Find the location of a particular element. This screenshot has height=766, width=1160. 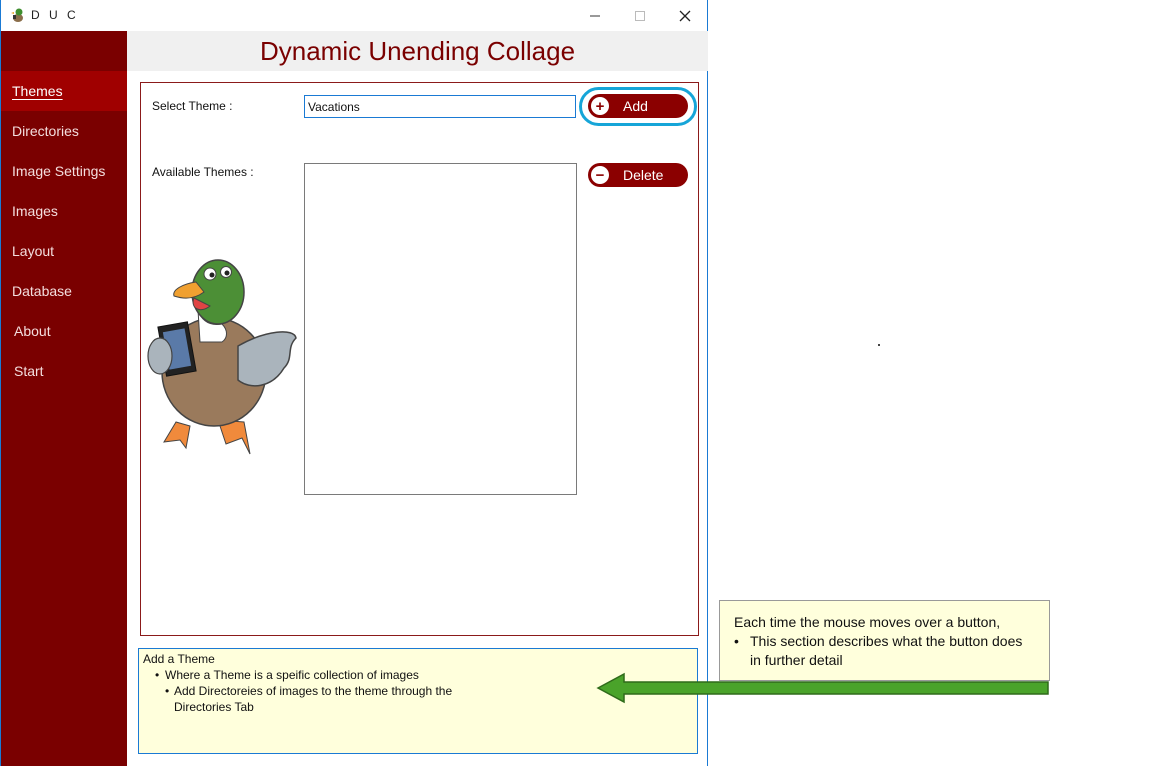

plus-circle-icon: + is located at coordinates (600, 106).